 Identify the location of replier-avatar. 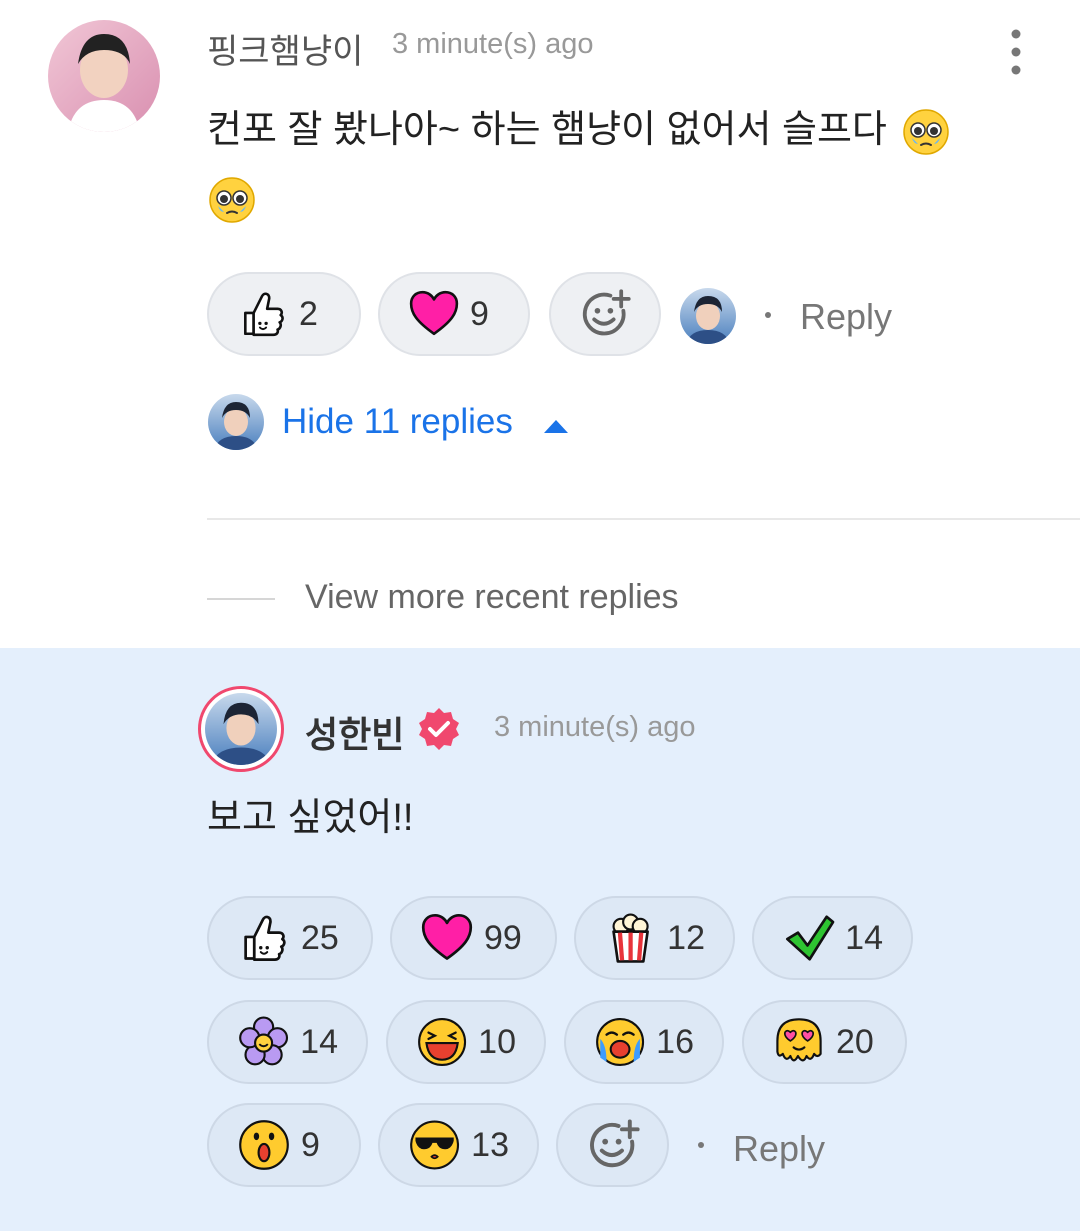
(236, 422).